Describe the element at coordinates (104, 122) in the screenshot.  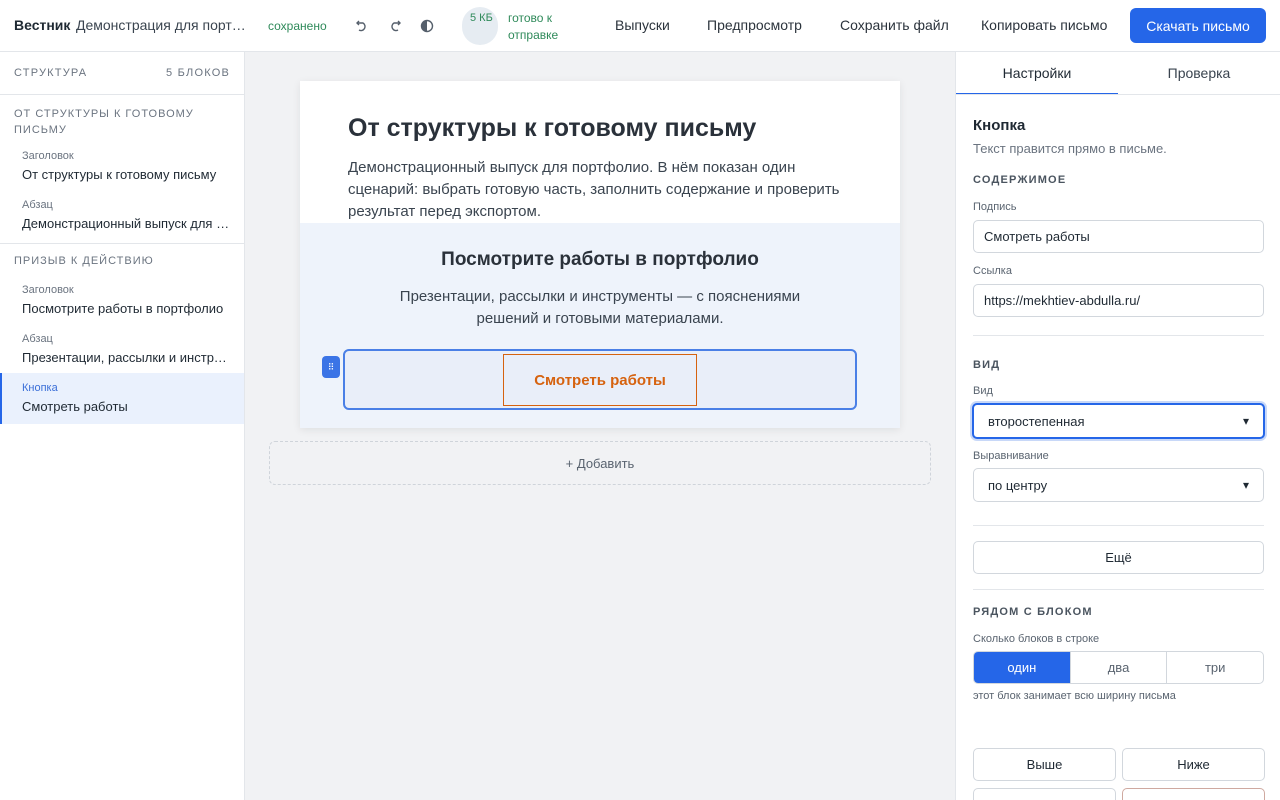
I see `group-label: От структуры к готовому письму` at that location.